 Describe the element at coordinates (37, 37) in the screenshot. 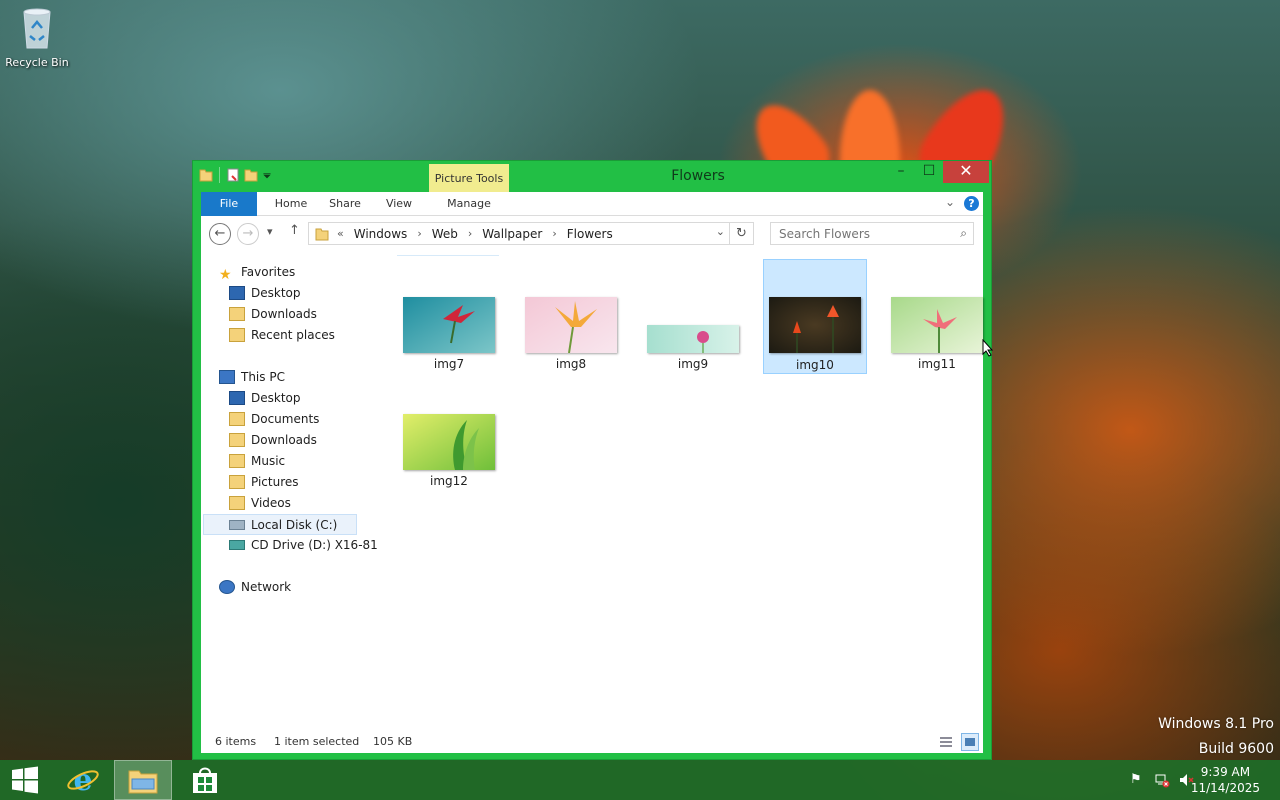

I see `recycle-bin-shortcut: Recycle Bin` at that location.